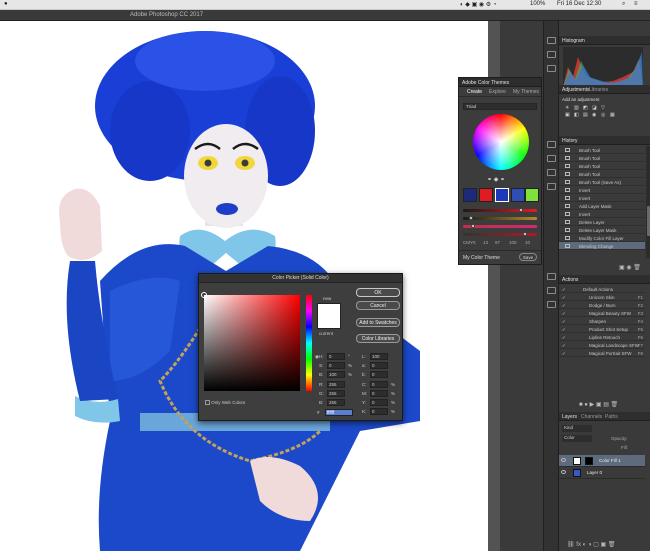 This screenshot has width=650, height=551. What do you see at coordinates (6, 4) in the screenshot?
I see `apple-icon: ●` at bounding box center [6, 4].